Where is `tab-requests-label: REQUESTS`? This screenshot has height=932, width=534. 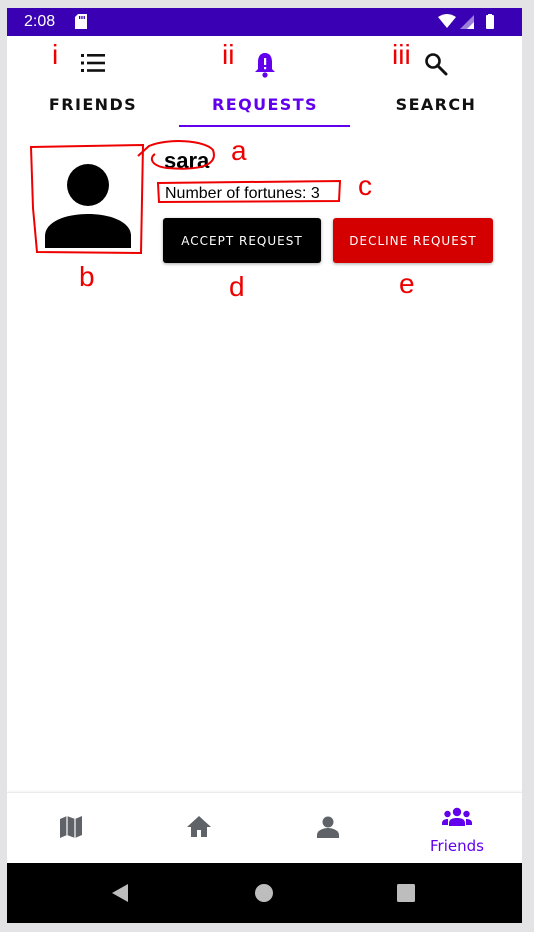
tab-requests-label: REQUESTS is located at coordinates (265, 104).